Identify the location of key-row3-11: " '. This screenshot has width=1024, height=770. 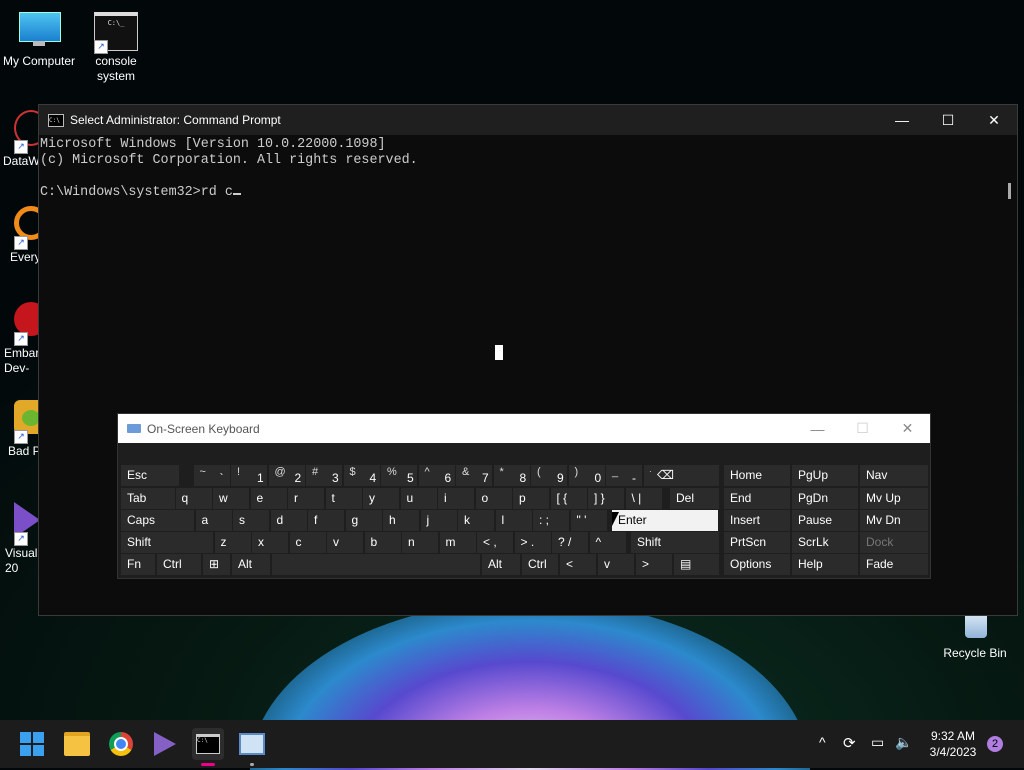
(588, 520).